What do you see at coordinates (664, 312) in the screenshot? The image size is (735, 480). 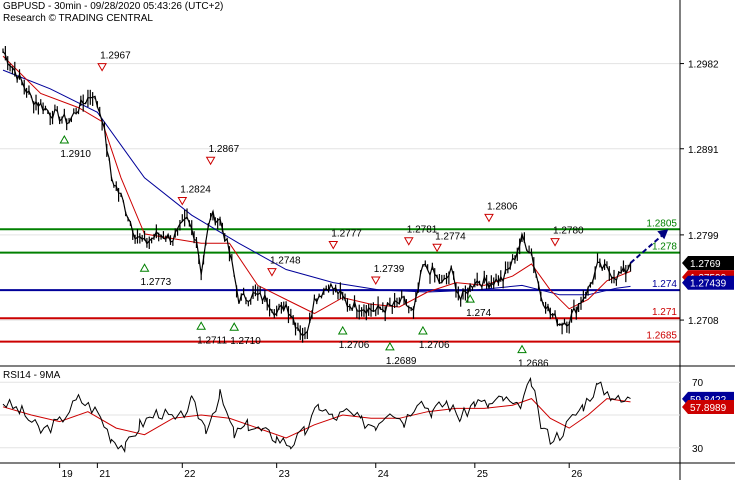 I see `level-label-3: 1.271` at bounding box center [664, 312].